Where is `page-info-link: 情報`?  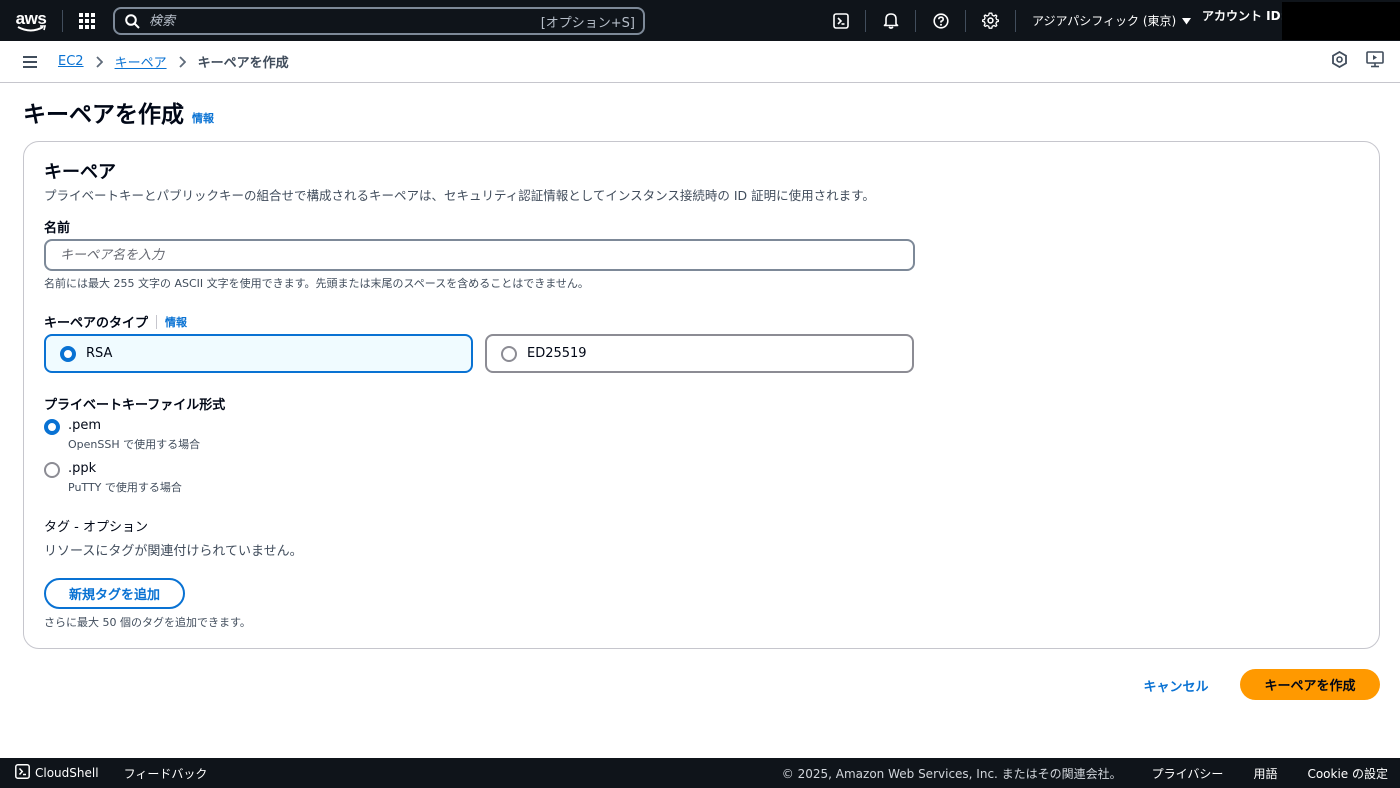
page-info-link: 情報 is located at coordinates (203, 118).